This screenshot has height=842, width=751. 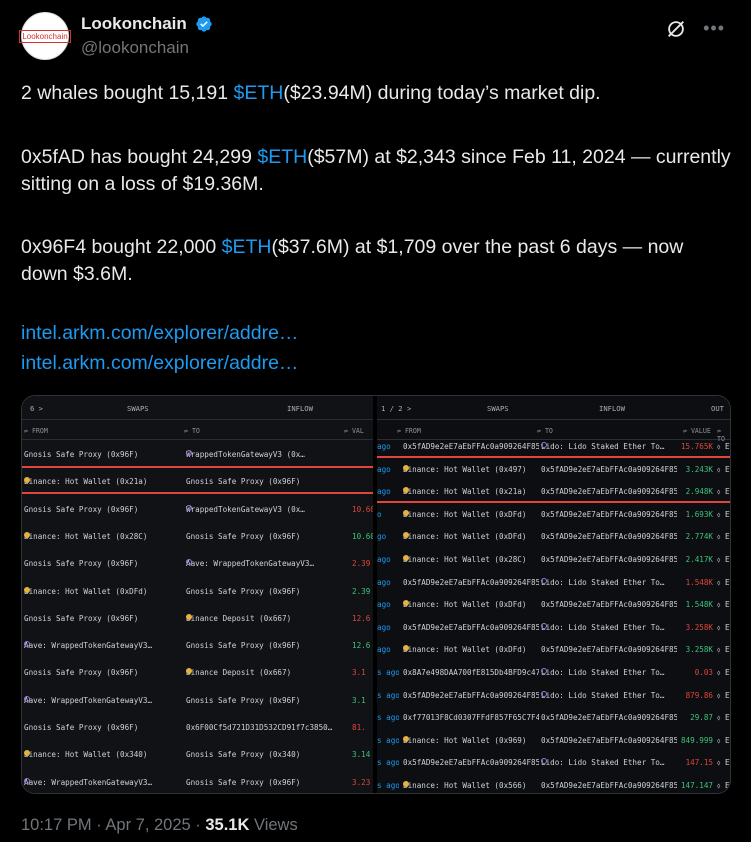 What do you see at coordinates (56, 825) in the screenshot?
I see `tweet-time: 10:17 PM` at bounding box center [56, 825].